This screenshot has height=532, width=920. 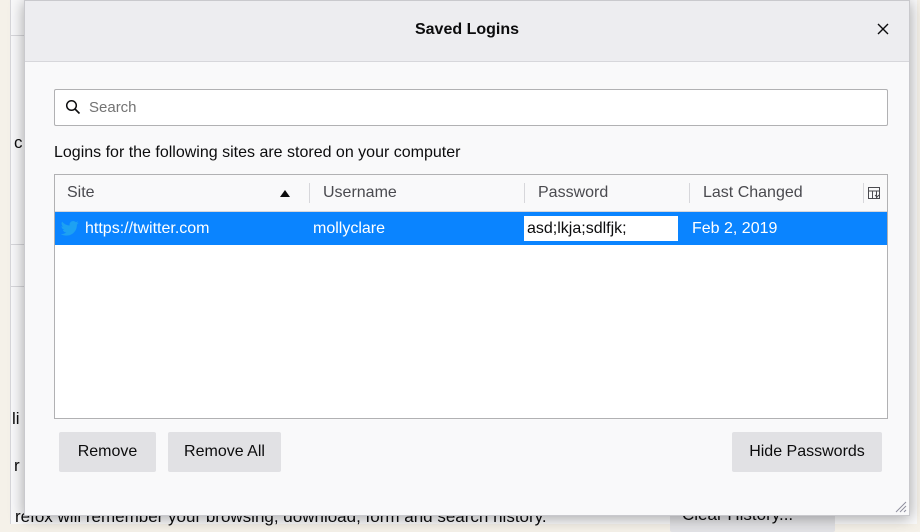 I want to click on remove-all-button: Remove All, so click(x=224, y=452).